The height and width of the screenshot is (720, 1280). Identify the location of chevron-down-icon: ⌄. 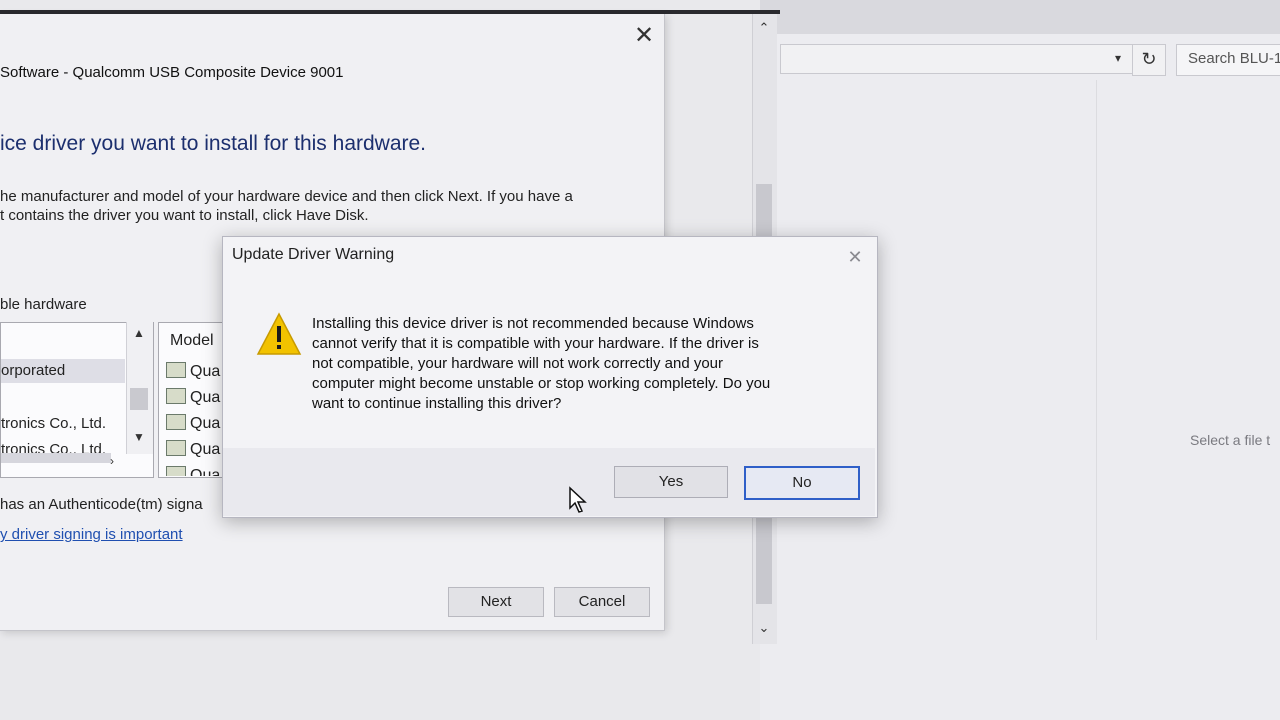
(764, 628).